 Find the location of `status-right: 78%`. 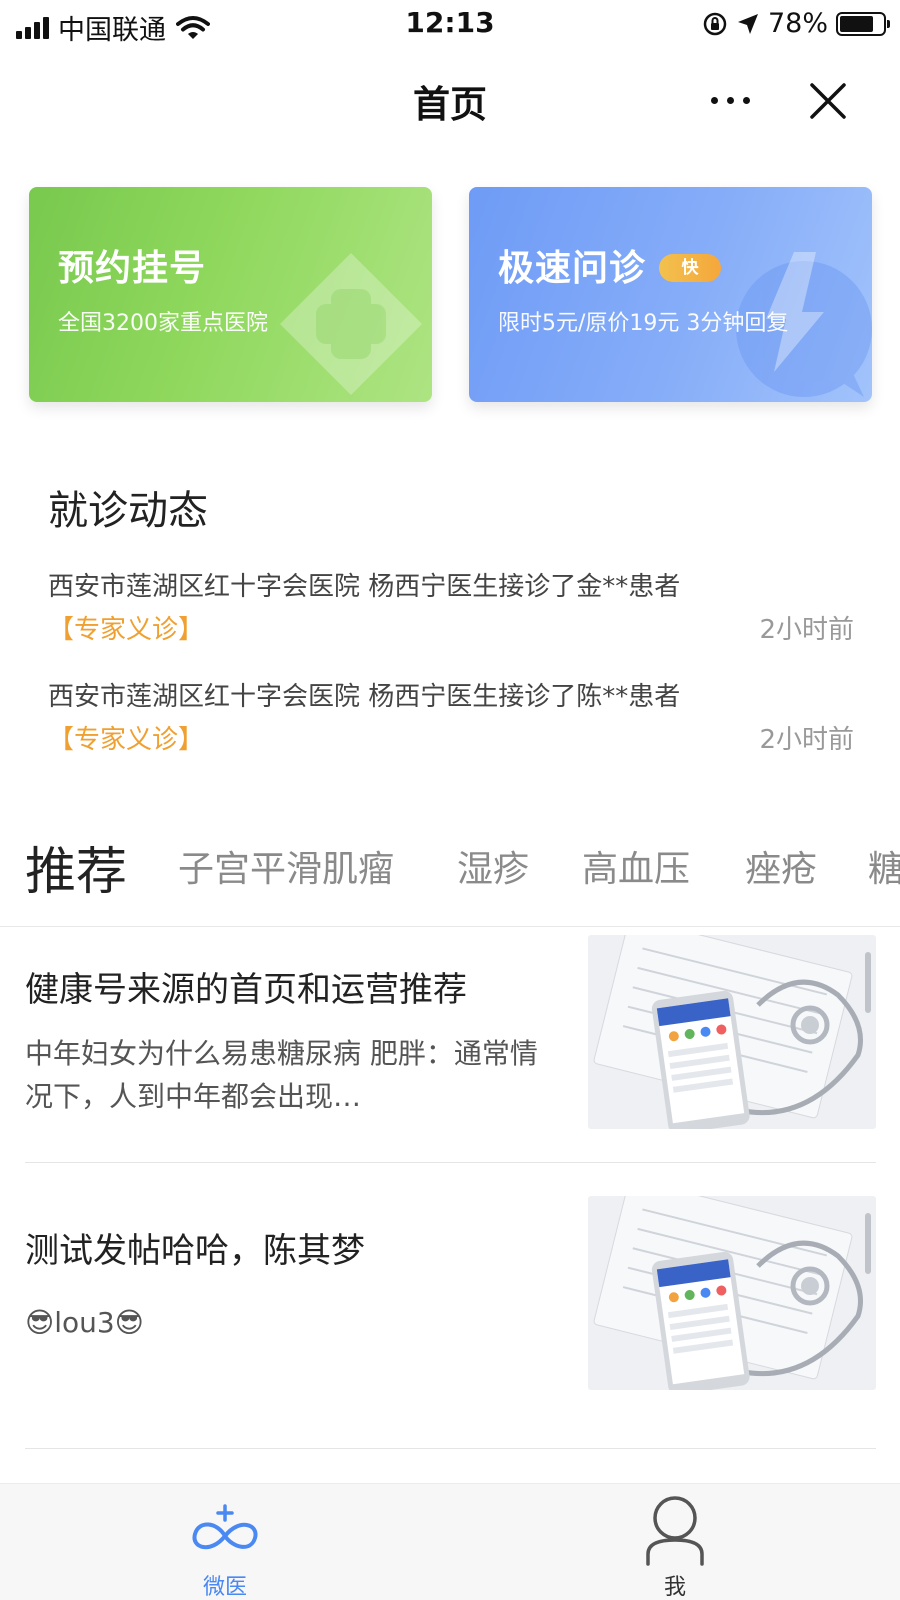

status-right: 78% is located at coordinates (796, 23).